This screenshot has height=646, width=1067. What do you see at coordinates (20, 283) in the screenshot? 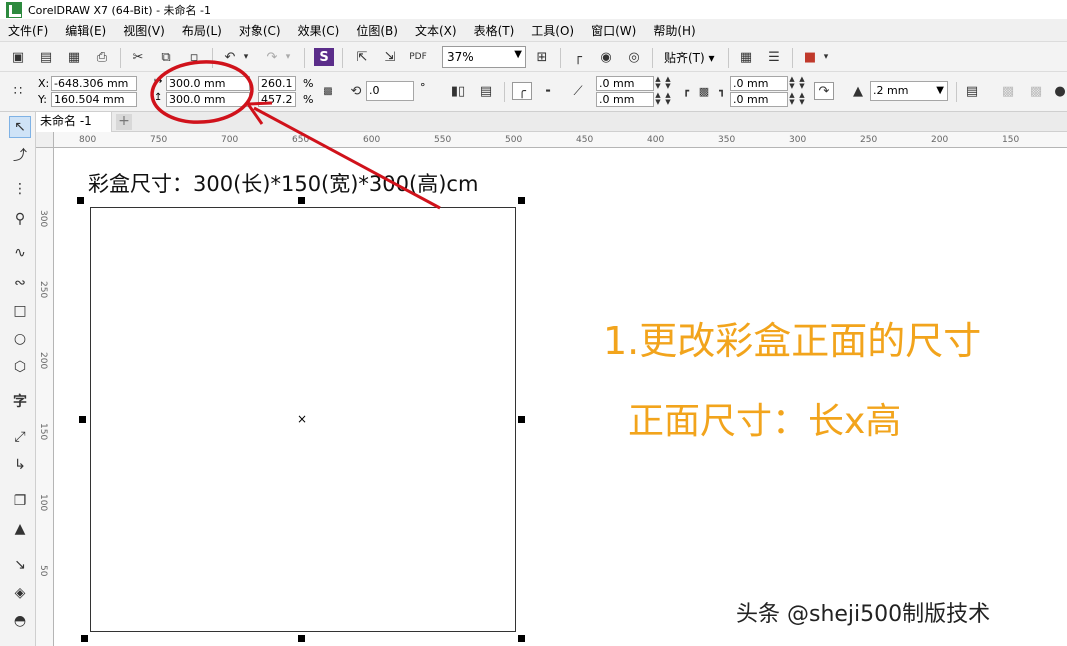
I see `artistic-media-tool-icon: ∾` at bounding box center [20, 283].